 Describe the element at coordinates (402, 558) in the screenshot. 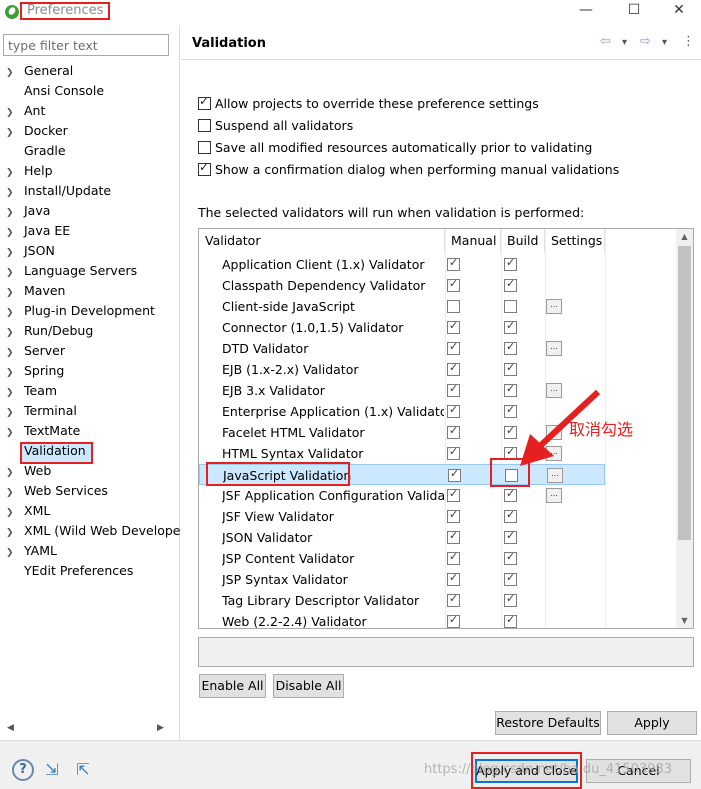

I see `table-row: JSP Content Validator` at that location.